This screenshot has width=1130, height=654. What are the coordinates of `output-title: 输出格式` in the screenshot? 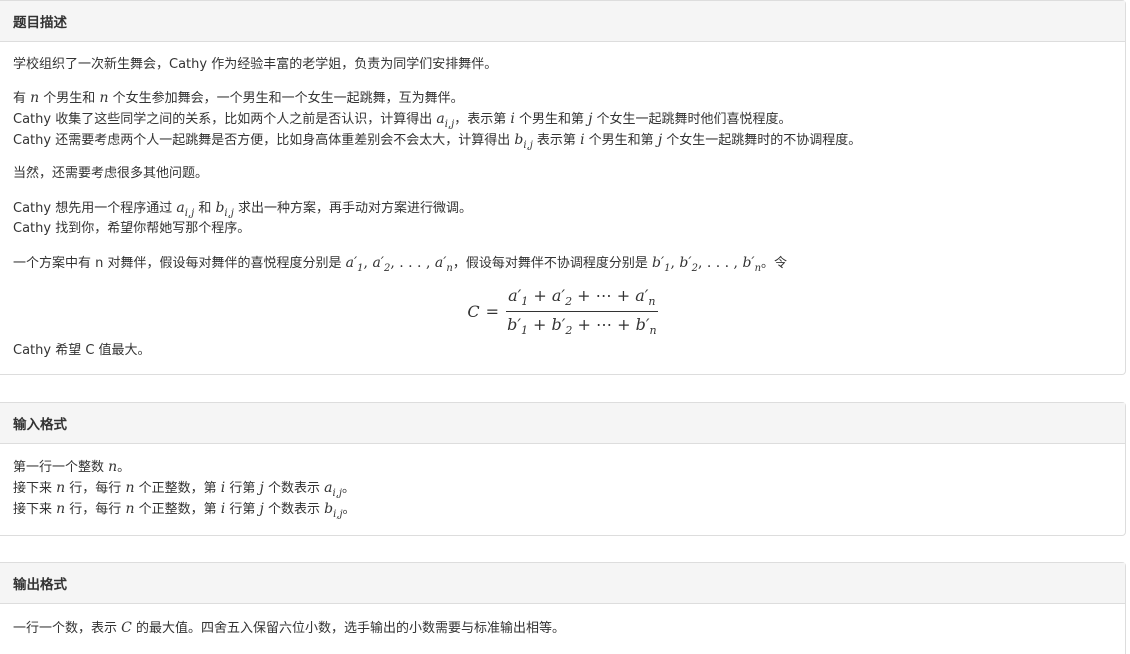 It's located at (40, 585).